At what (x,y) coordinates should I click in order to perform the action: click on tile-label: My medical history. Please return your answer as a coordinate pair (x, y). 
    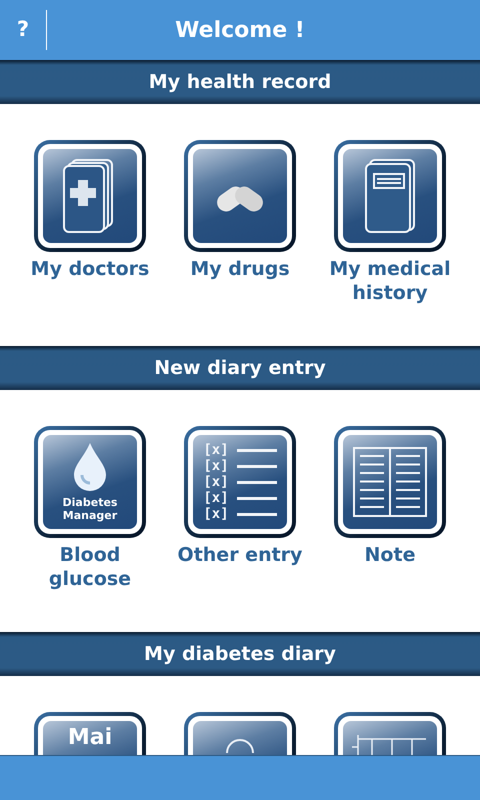
    Looking at the image, I should click on (390, 282).